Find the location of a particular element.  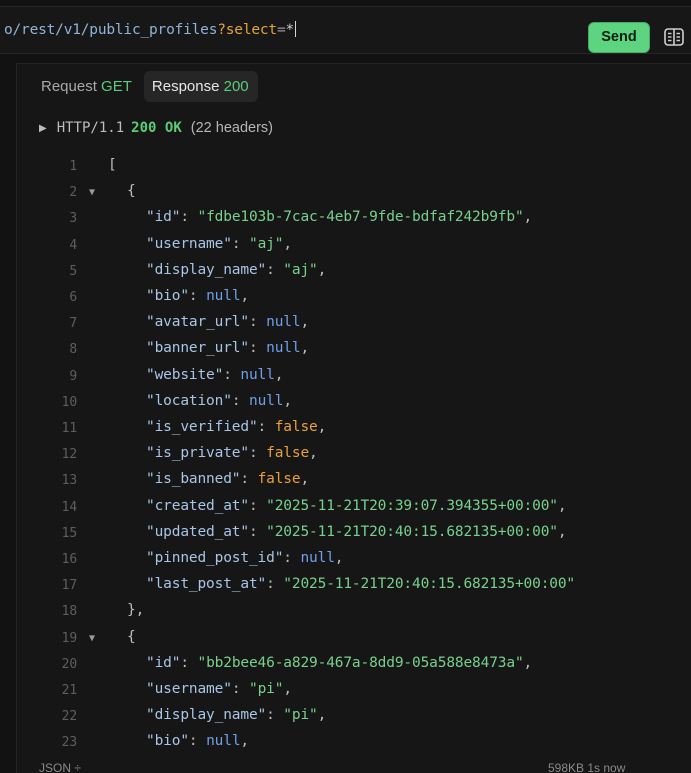

line-number: 3 is located at coordinates (73, 219).